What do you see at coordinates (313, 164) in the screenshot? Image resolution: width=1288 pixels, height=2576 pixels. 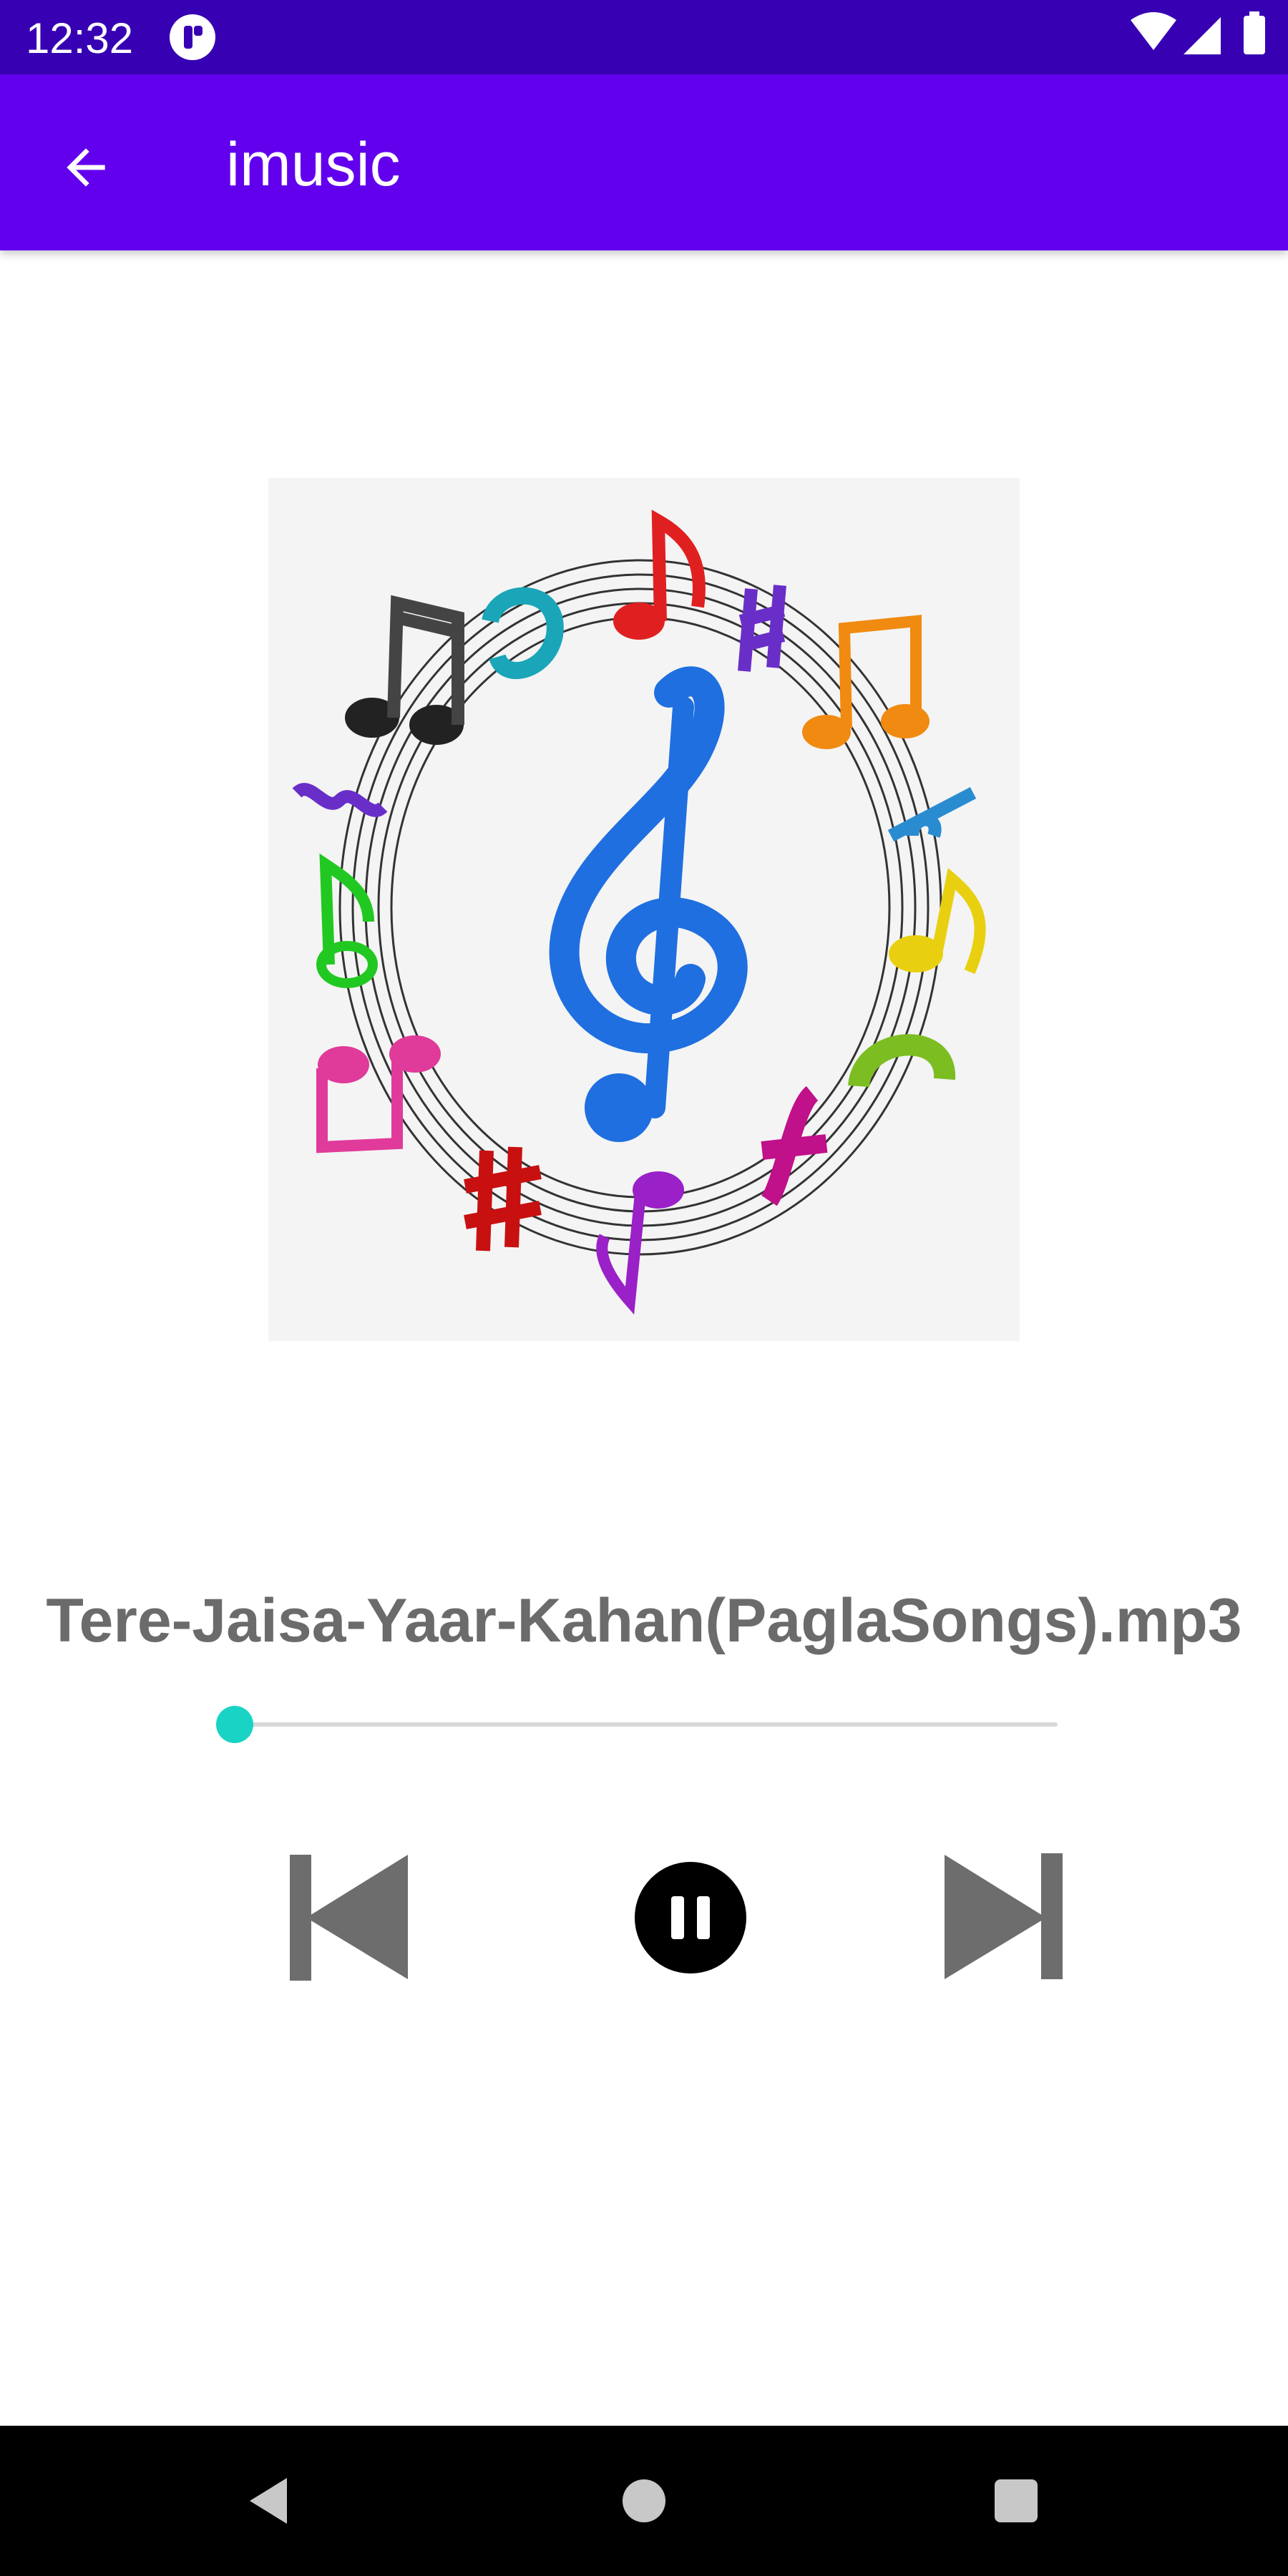 I see `app-title: imusic` at bounding box center [313, 164].